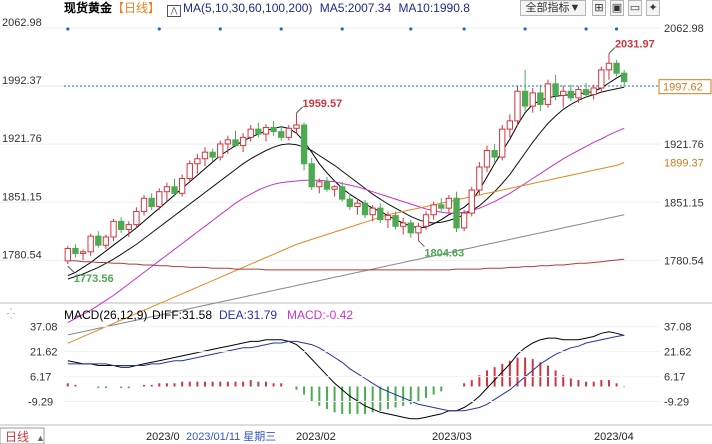 Image resolution: width=712 pixels, height=444 pixels. Describe the element at coordinates (94, 279) in the screenshot. I see `annotation-label: 1773.56` at that location.